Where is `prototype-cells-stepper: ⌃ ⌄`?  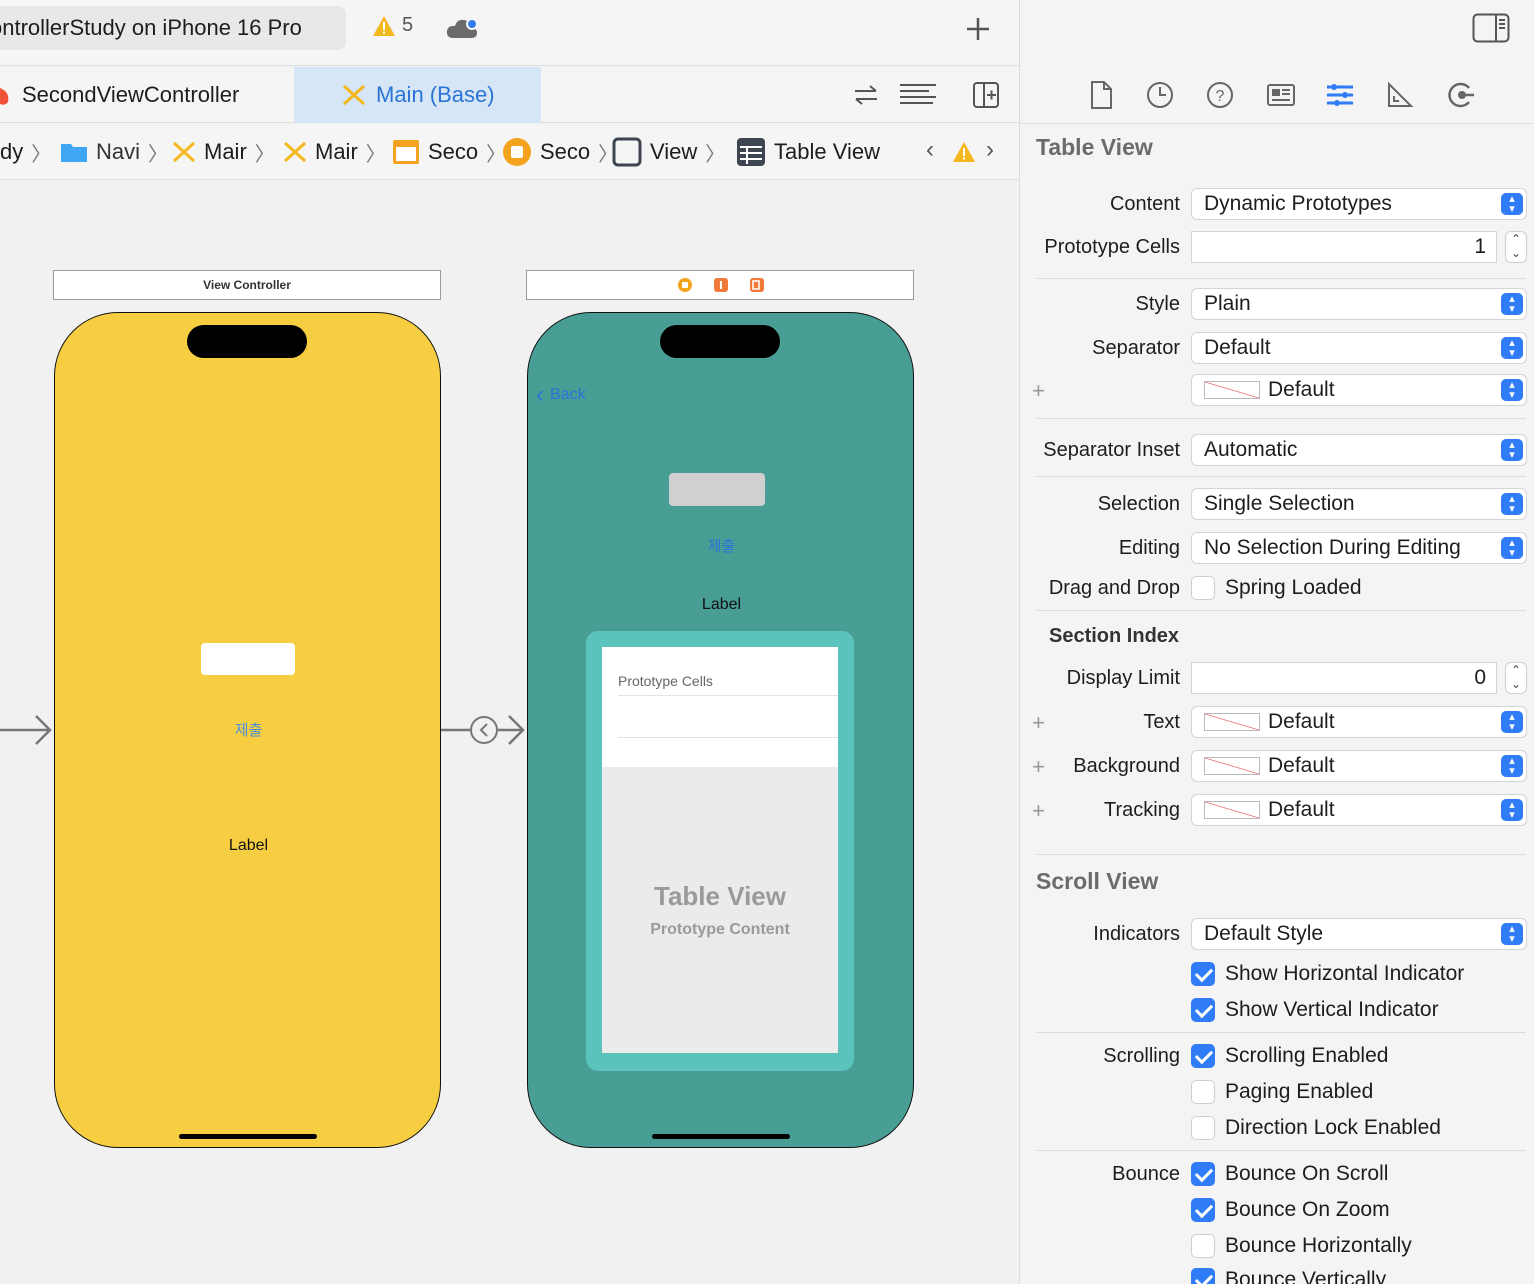
prototype-cells-stepper: ⌃ ⌄ is located at coordinates (1516, 247).